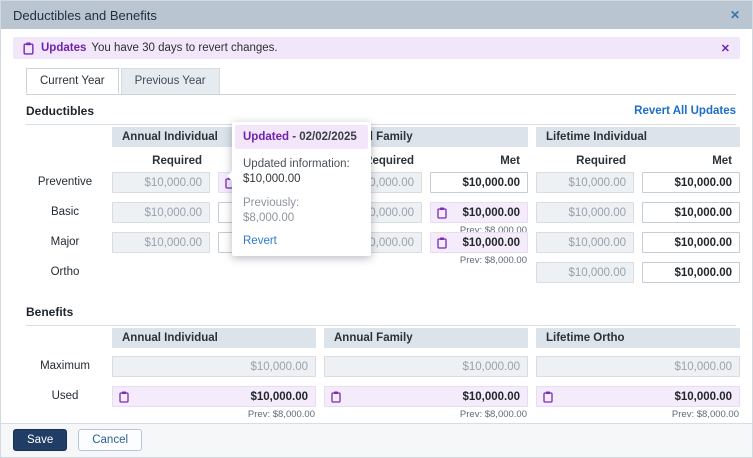  What do you see at coordinates (229, 176) in the screenshot?
I see `tooltip-arrow-icon` at bounding box center [229, 176].